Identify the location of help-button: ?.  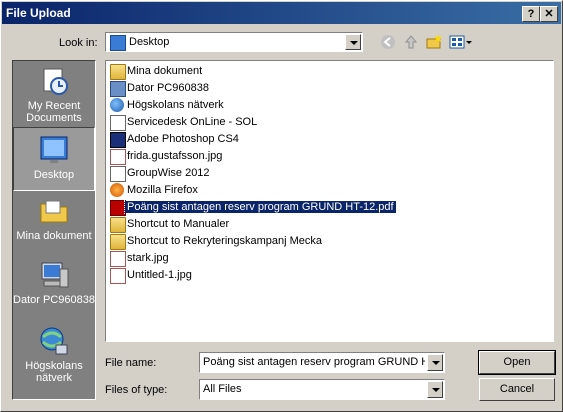
(531, 14).